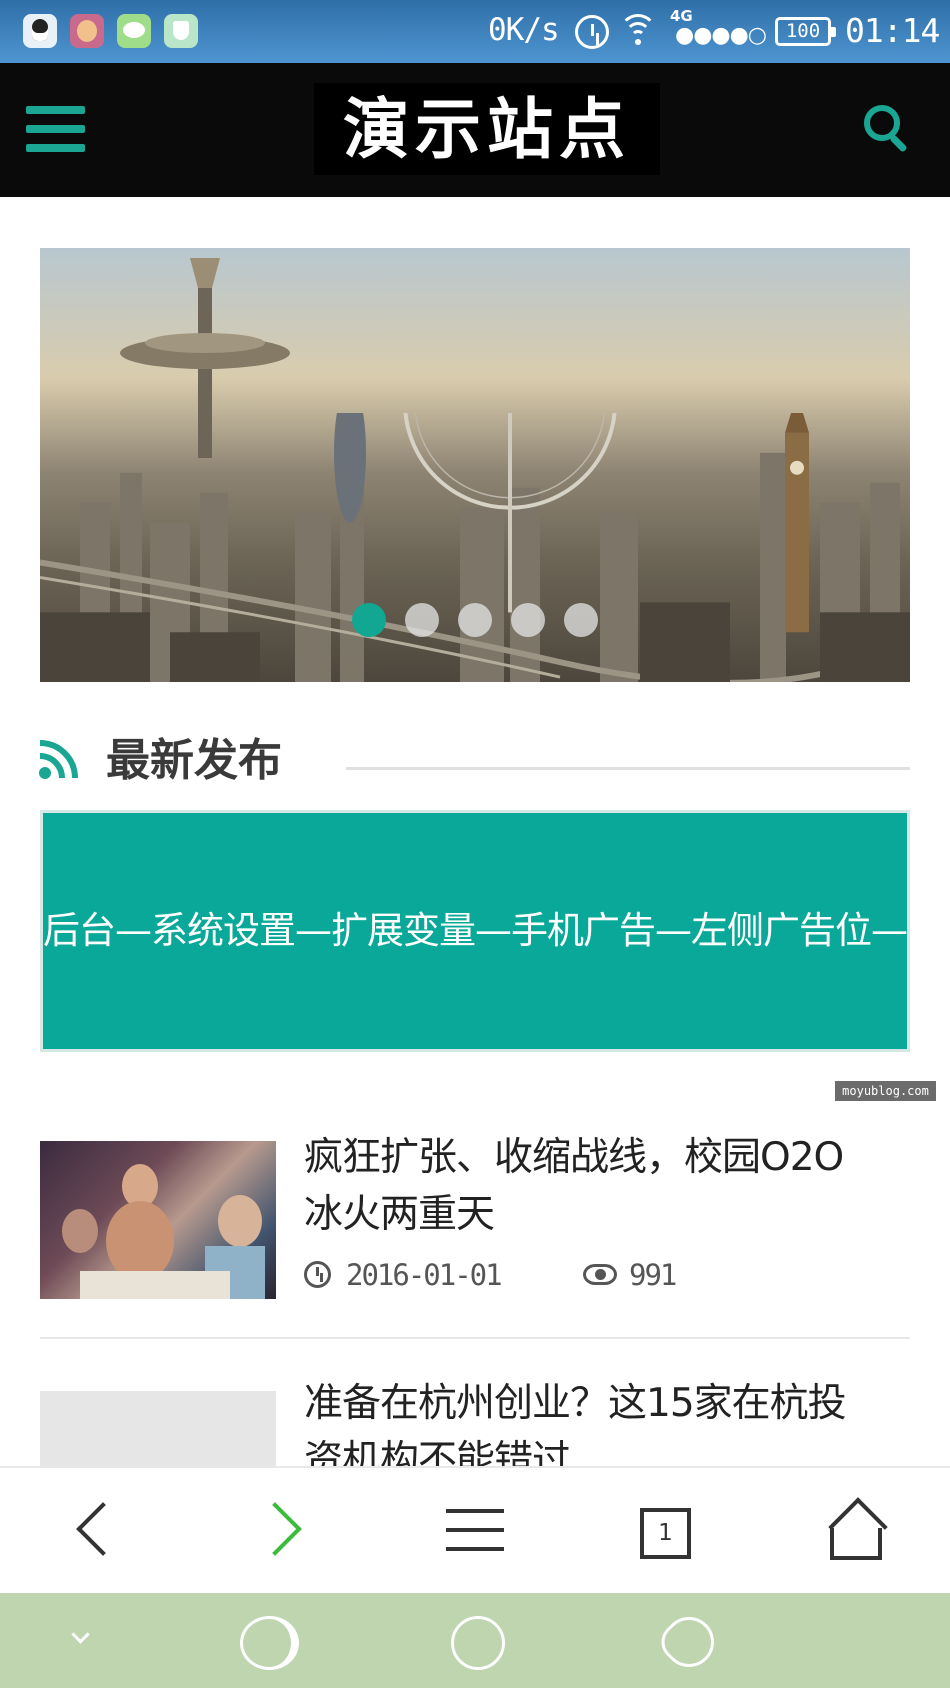 Image resolution: width=950 pixels, height=1688 pixels. I want to click on article-item: 疯狂扩张、收缩战线，校园O2O 冰火两重天 2016-01-01 991, so click(475, 1224).